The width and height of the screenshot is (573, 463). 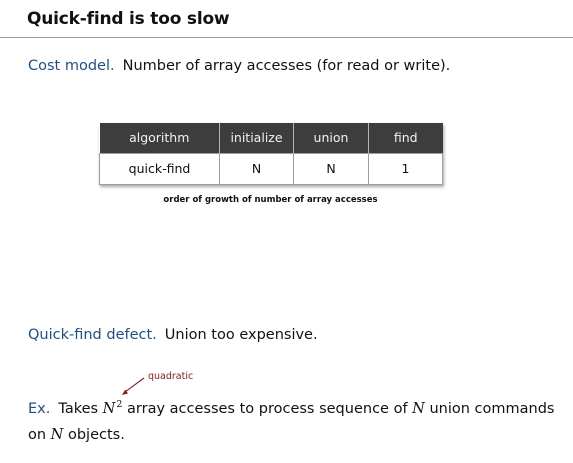 I want to click on cell-initialize: N, so click(x=256, y=168).